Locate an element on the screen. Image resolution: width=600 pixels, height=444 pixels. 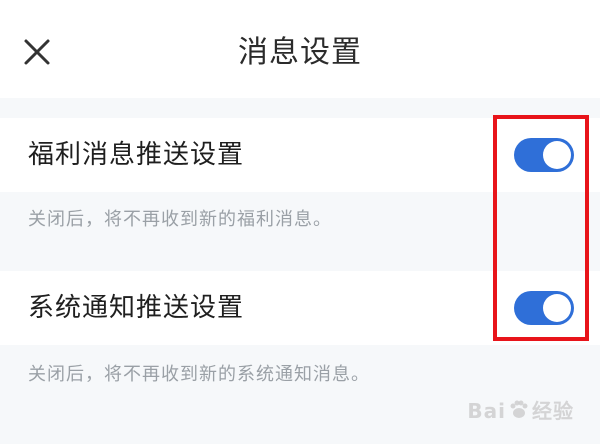
page-title: 消息设置 is located at coordinates (300, 52).